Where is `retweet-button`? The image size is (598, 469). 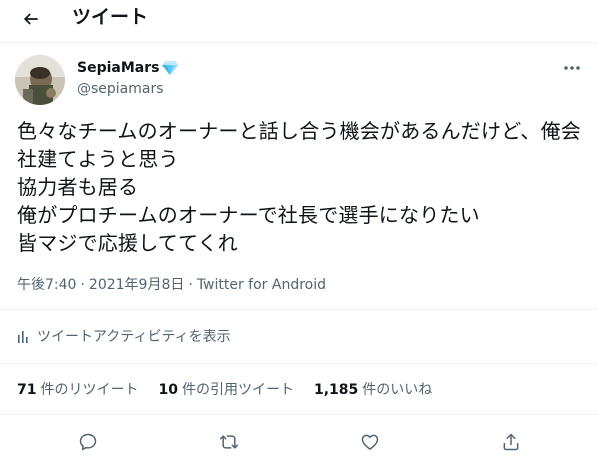
retweet-button is located at coordinates (229, 442).